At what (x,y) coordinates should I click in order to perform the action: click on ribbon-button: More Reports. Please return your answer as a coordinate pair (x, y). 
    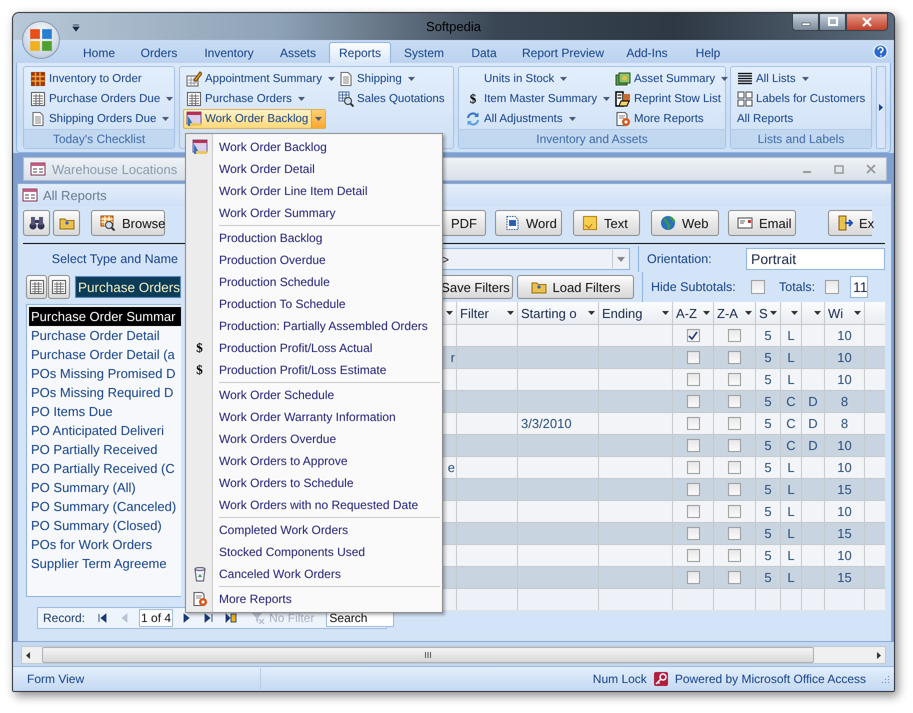
    Looking at the image, I should click on (659, 119).